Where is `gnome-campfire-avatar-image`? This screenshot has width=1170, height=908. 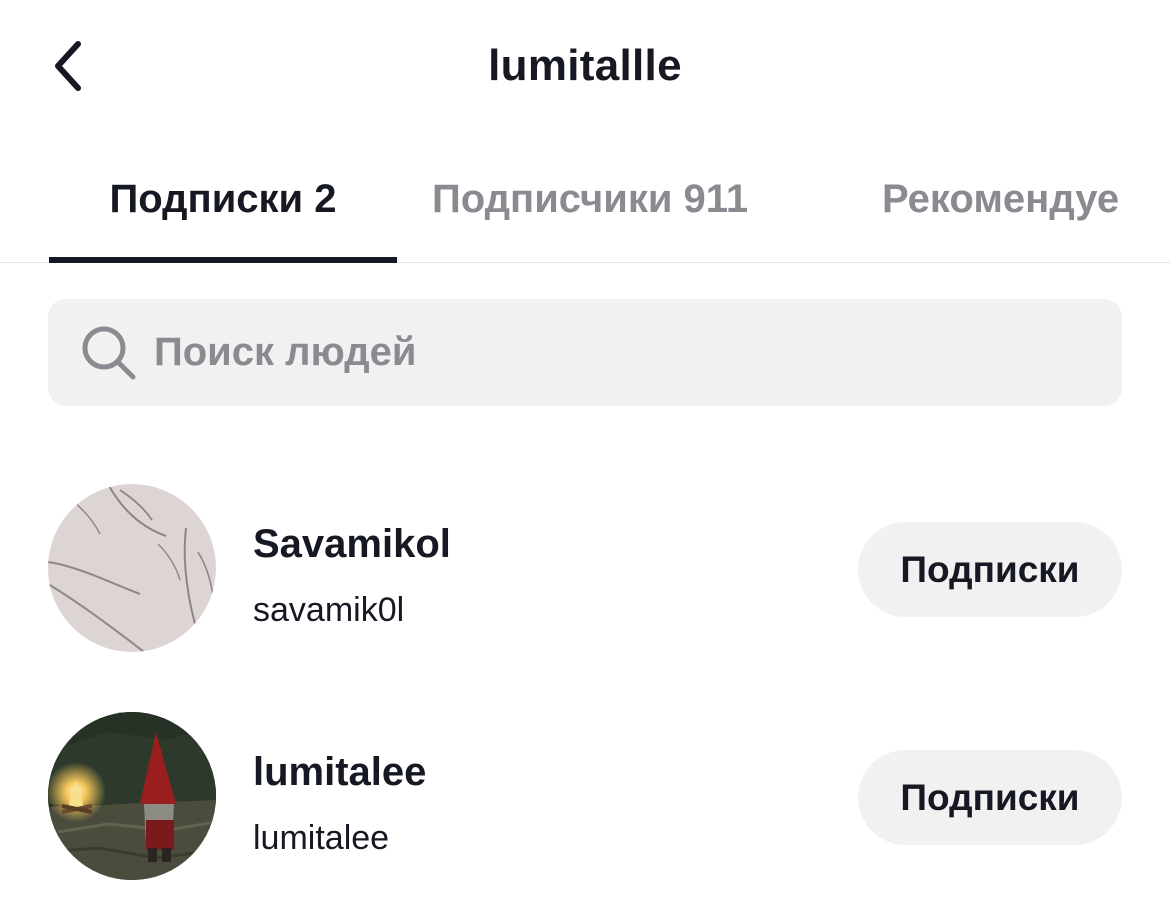 gnome-campfire-avatar-image is located at coordinates (132, 796).